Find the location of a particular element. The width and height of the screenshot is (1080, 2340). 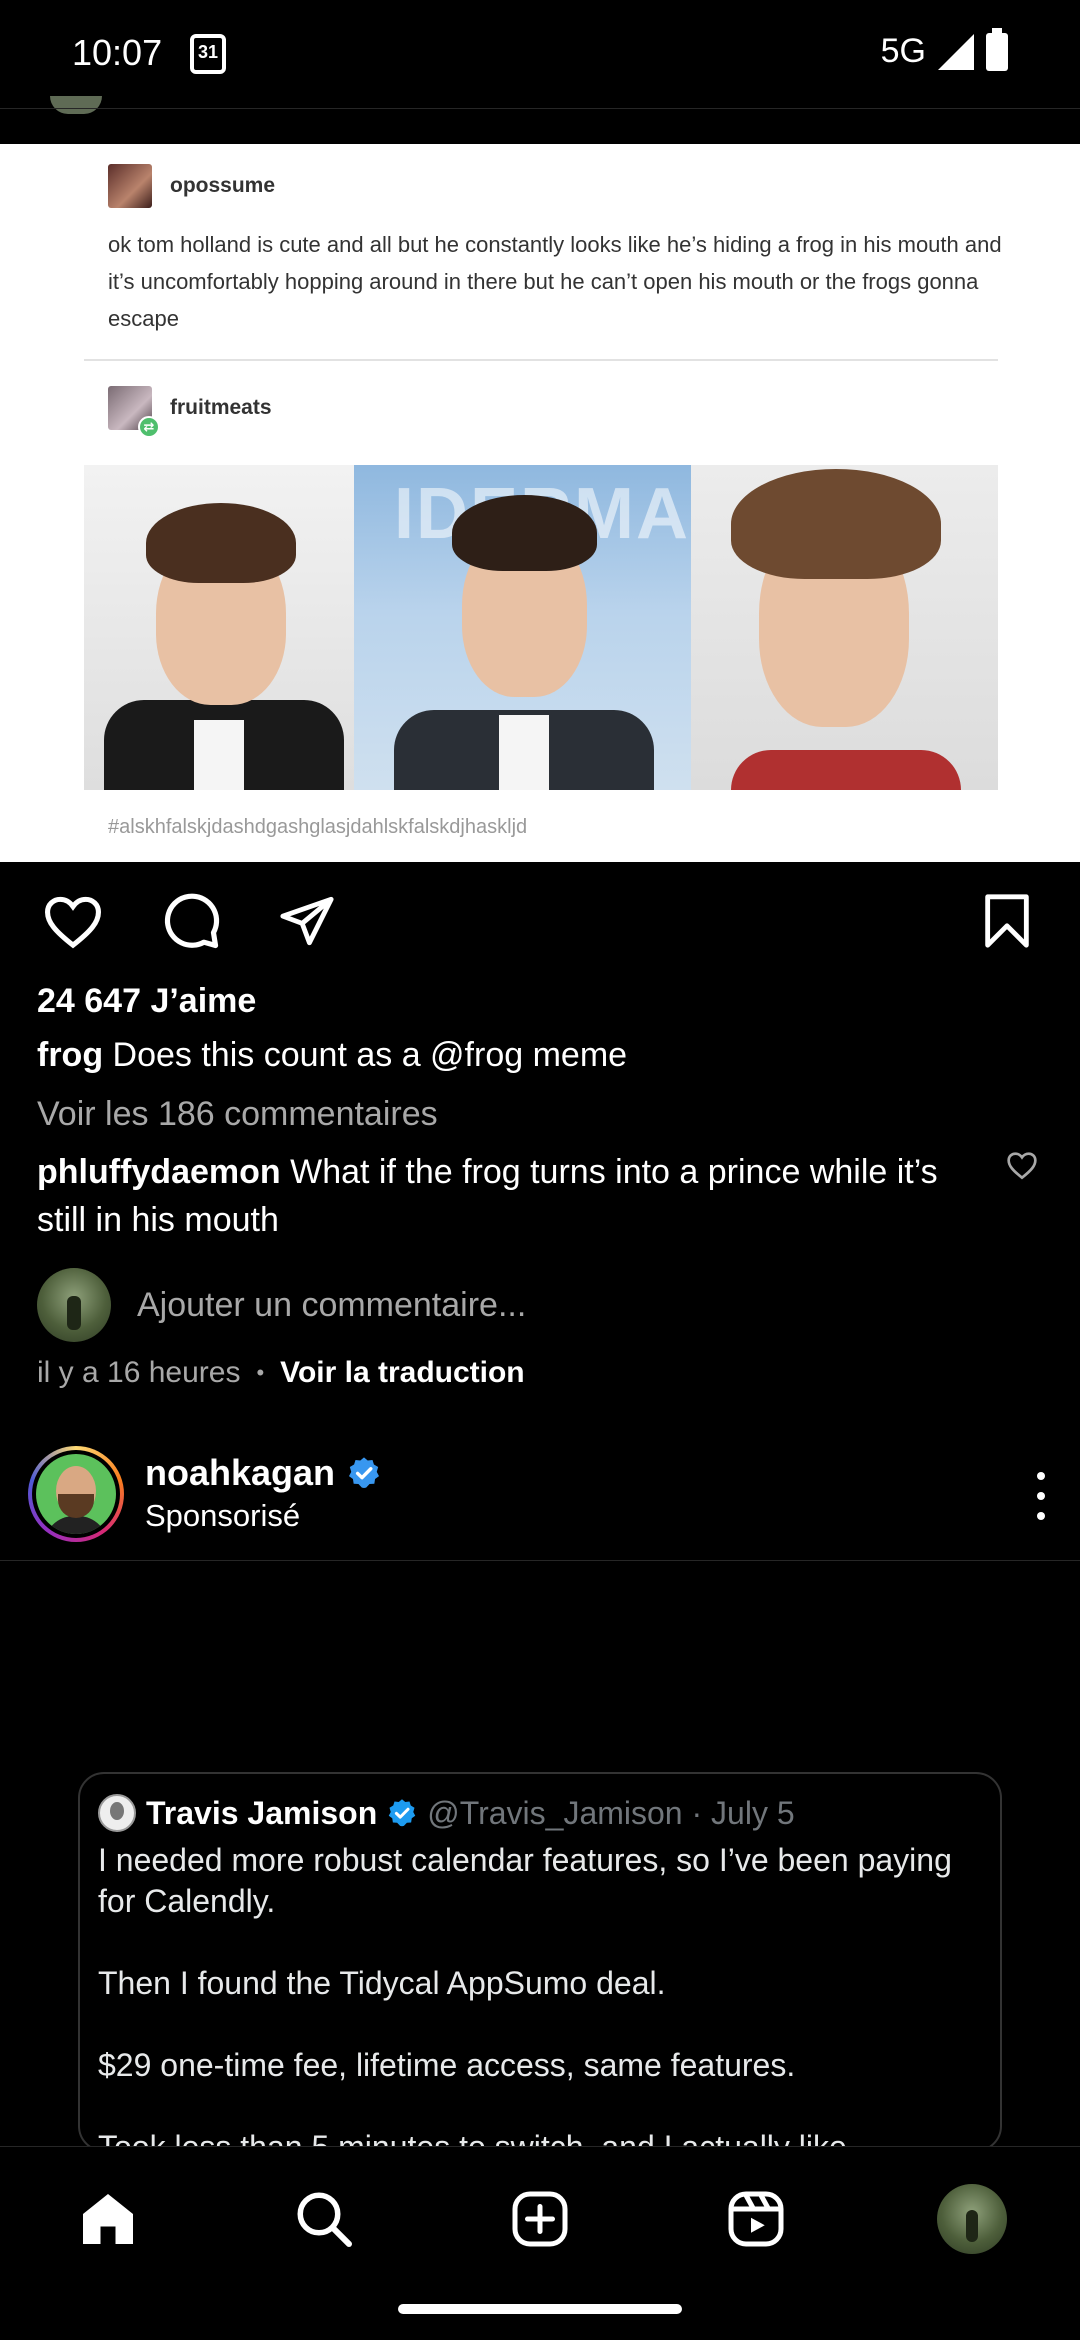

comment-like-button is located at coordinates (1022, 1166).